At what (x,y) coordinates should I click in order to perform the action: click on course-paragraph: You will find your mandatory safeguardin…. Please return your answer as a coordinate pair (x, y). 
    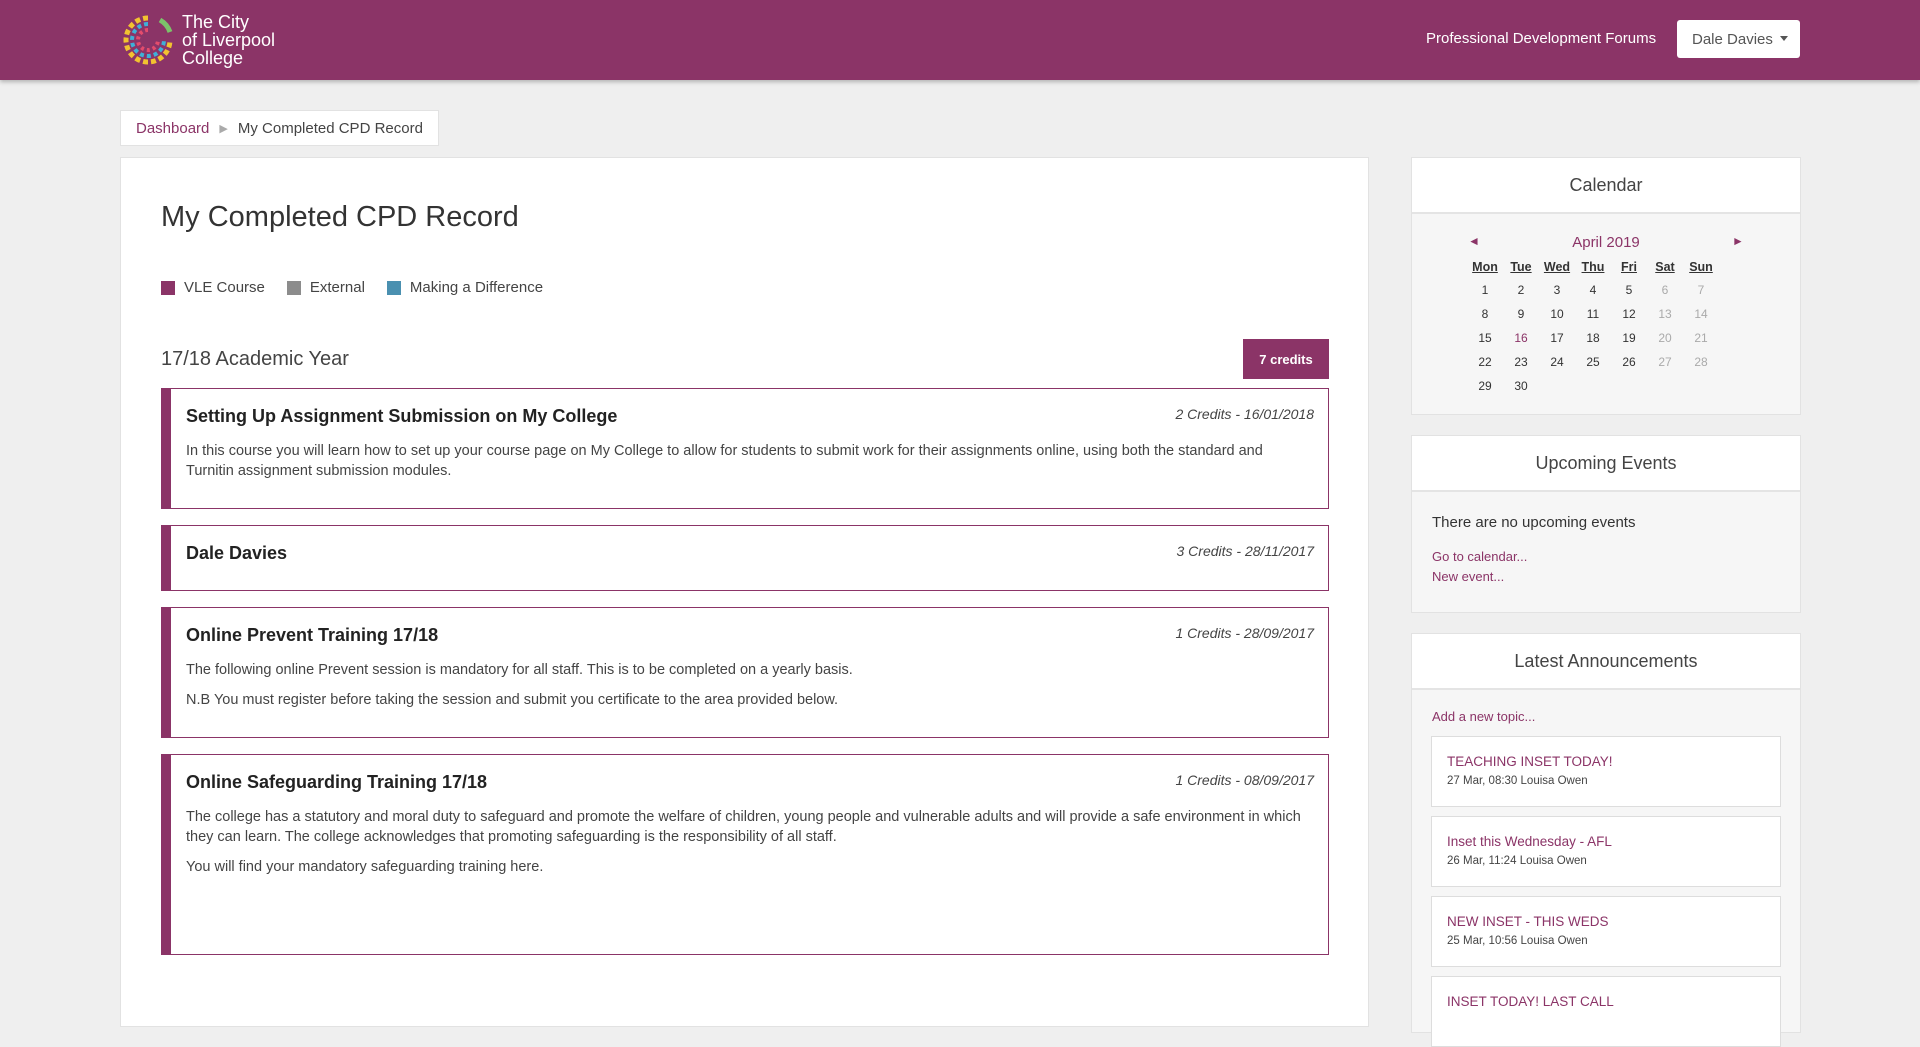
    Looking at the image, I should click on (747, 867).